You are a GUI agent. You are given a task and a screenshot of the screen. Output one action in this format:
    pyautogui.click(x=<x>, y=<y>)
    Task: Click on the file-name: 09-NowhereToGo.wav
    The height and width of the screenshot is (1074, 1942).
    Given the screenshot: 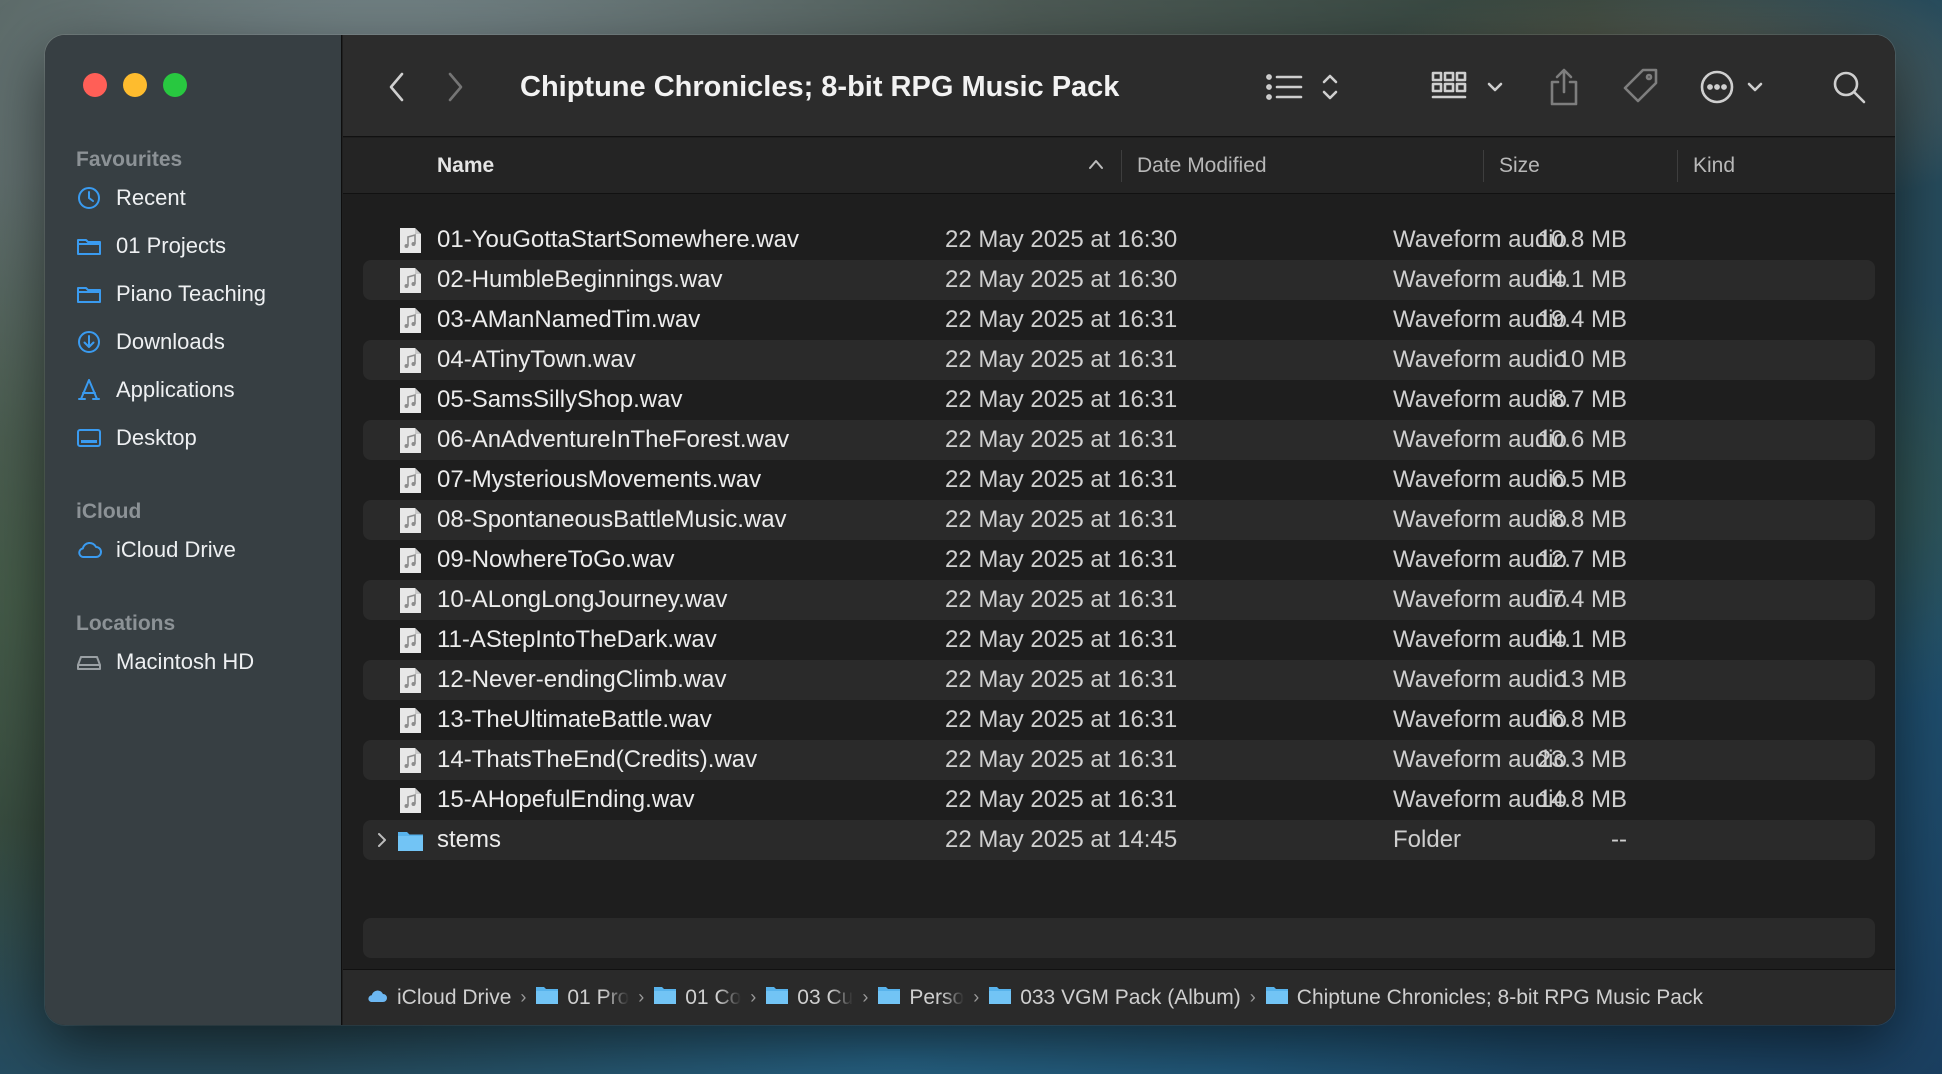 What is the action you would take?
    pyautogui.click(x=556, y=559)
    